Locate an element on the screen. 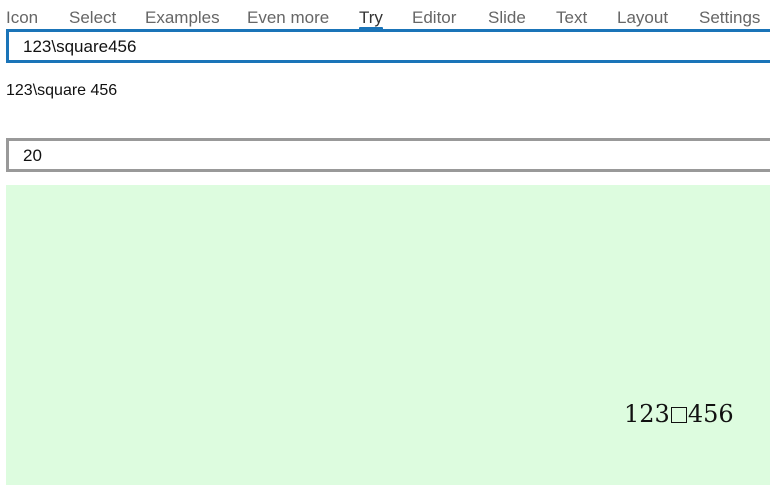 This screenshot has height=485, width=770. tab-text: Text is located at coordinates (571, 18).